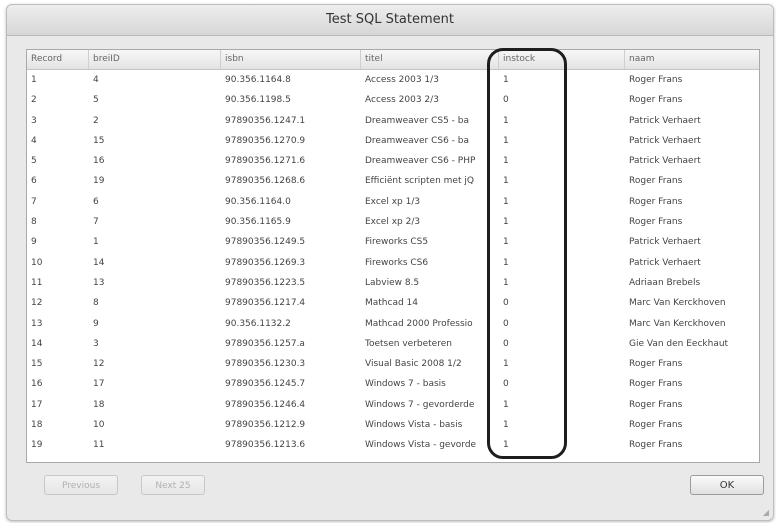  What do you see at coordinates (419, 181) in the screenshot?
I see `table-cell: Efficiënt scripten met jQ` at bounding box center [419, 181].